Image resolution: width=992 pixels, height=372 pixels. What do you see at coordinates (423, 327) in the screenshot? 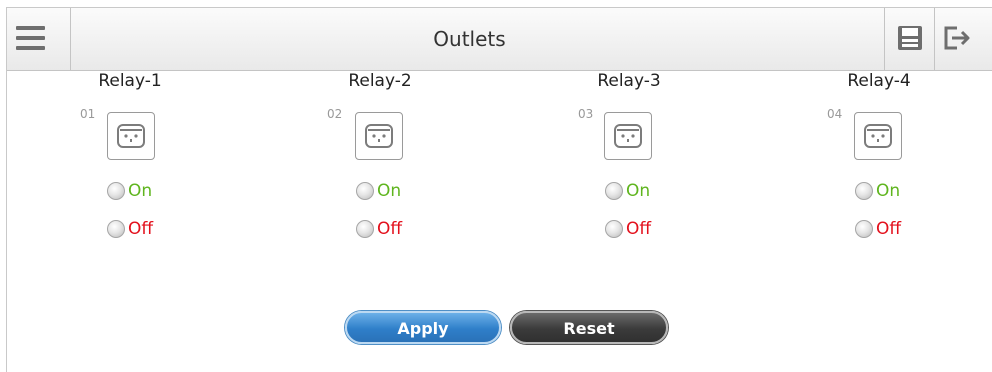
I see `apply-button: Apply` at bounding box center [423, 327].